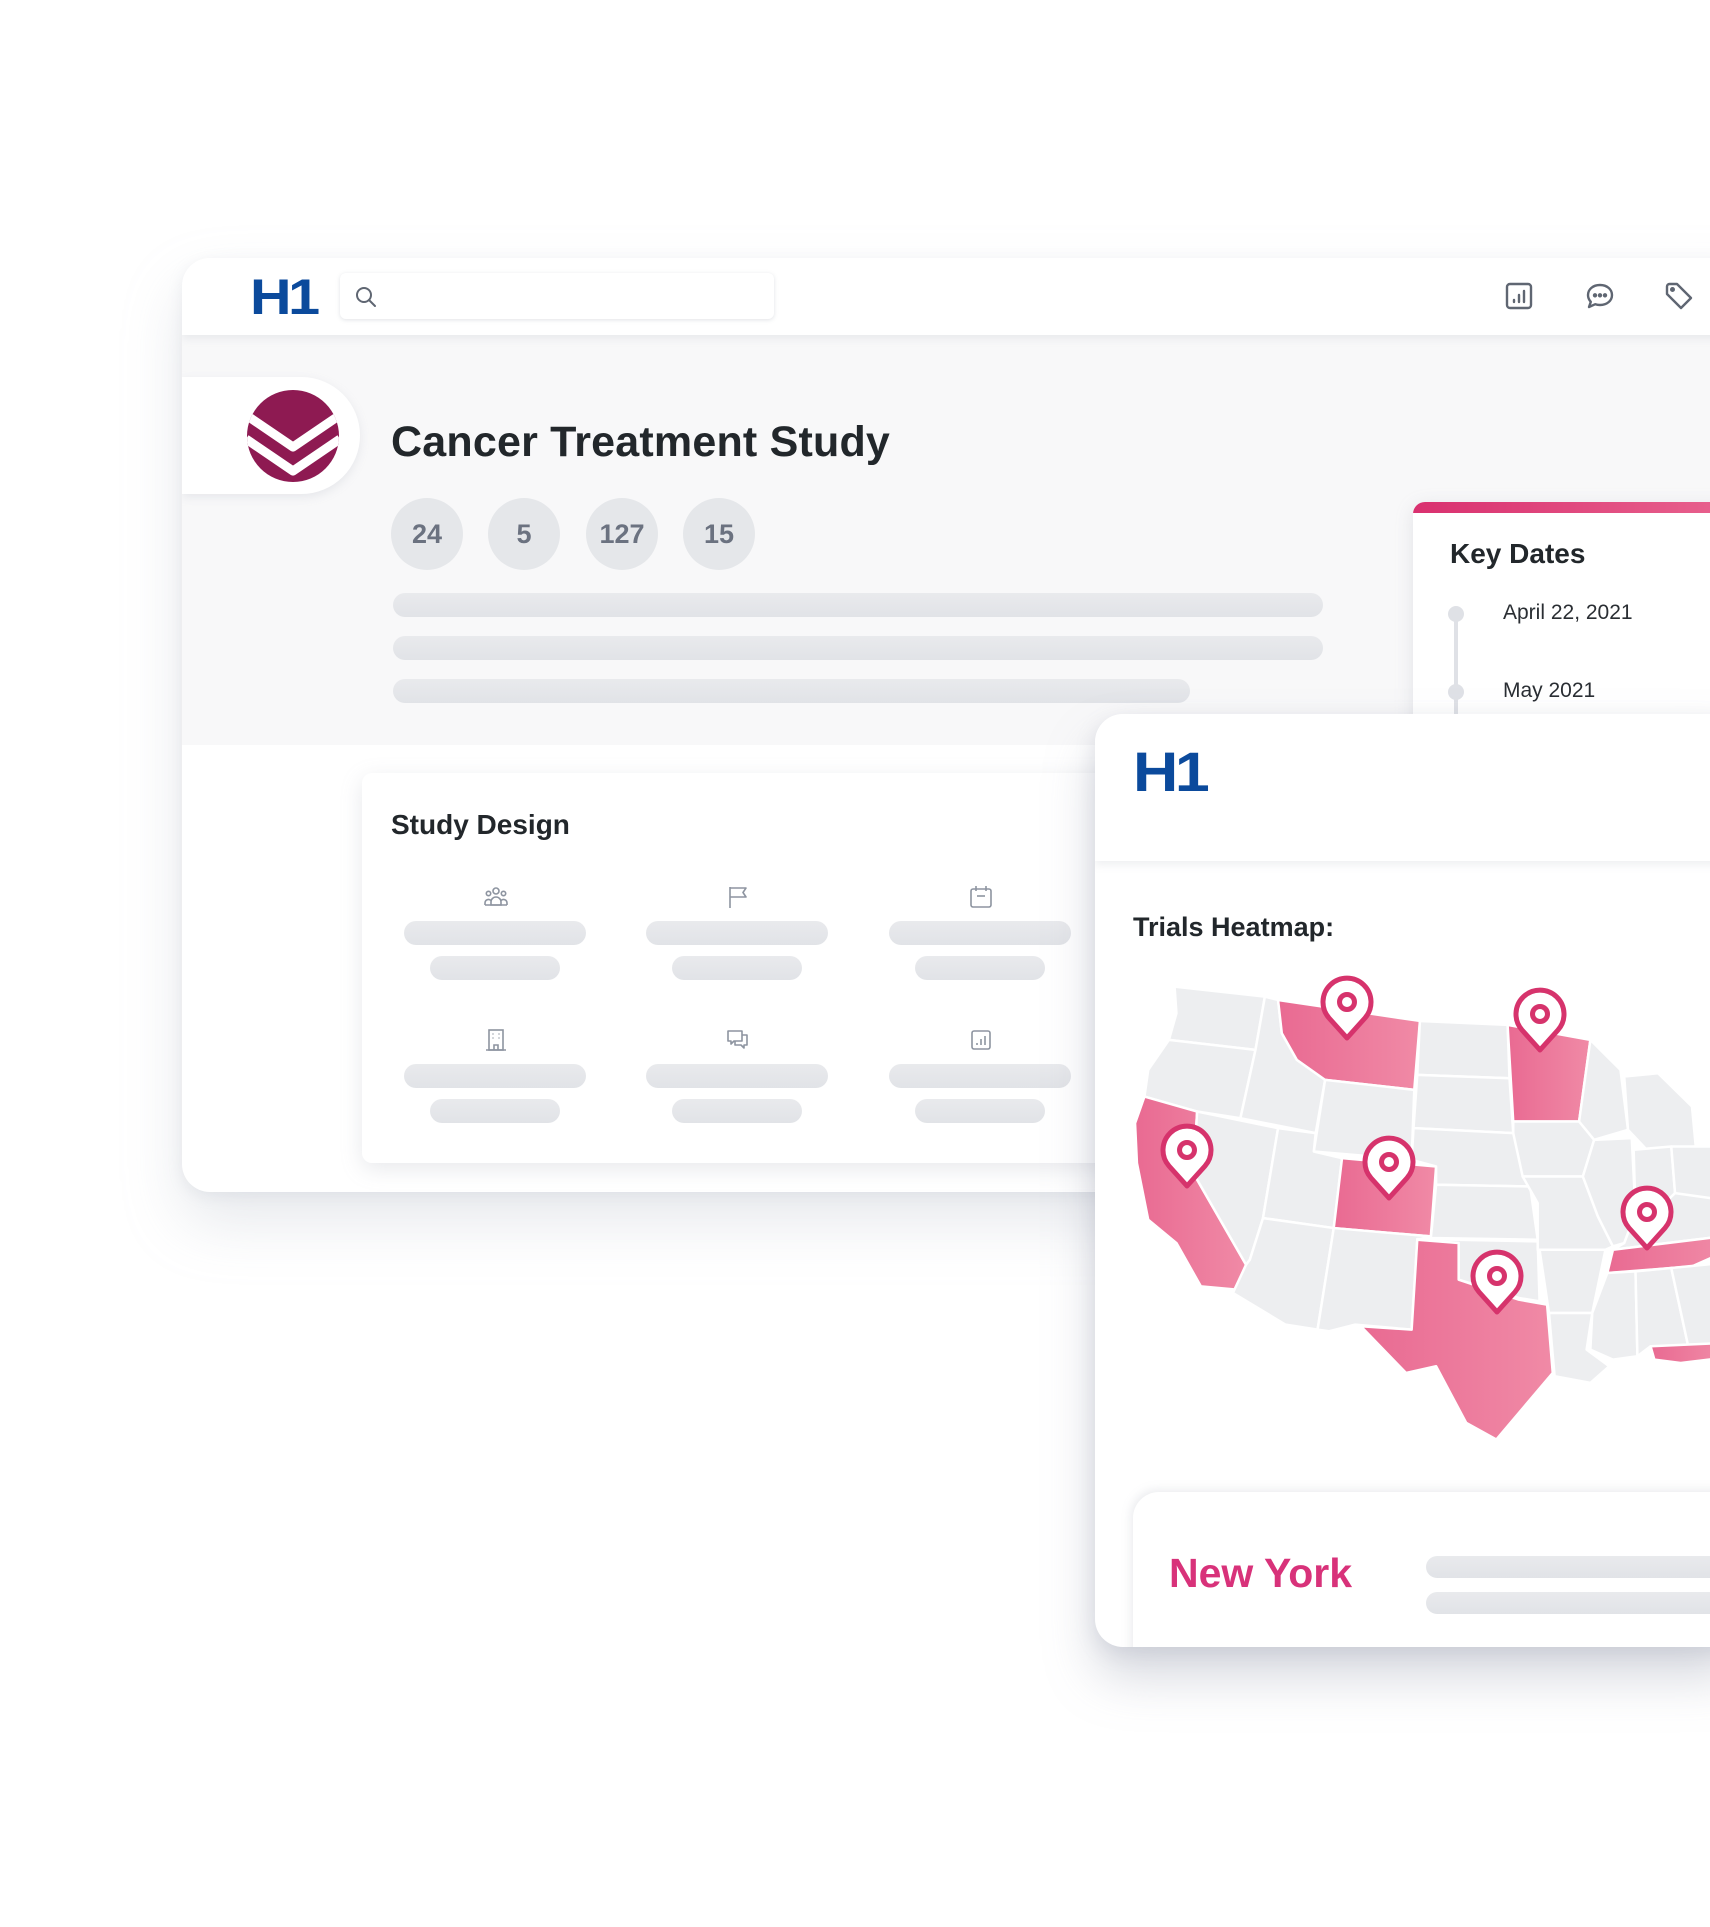 The image size is (1710, 1927). I want to click on people-group-icon, so click(496, 896).